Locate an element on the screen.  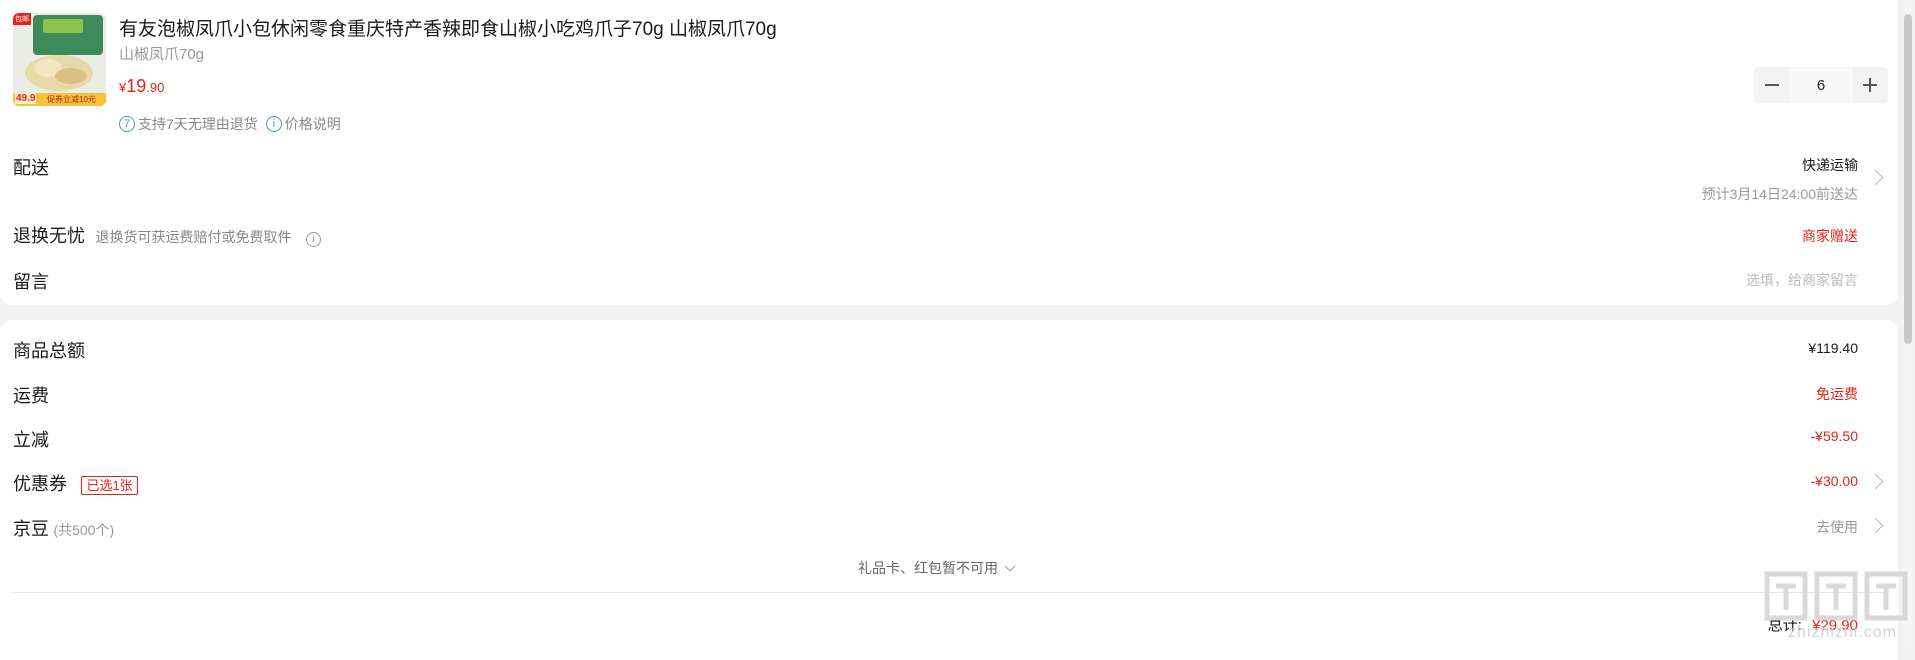
giftcard-note: 礼品卡、红包暂不可用 is located at coordinates (928, 568).